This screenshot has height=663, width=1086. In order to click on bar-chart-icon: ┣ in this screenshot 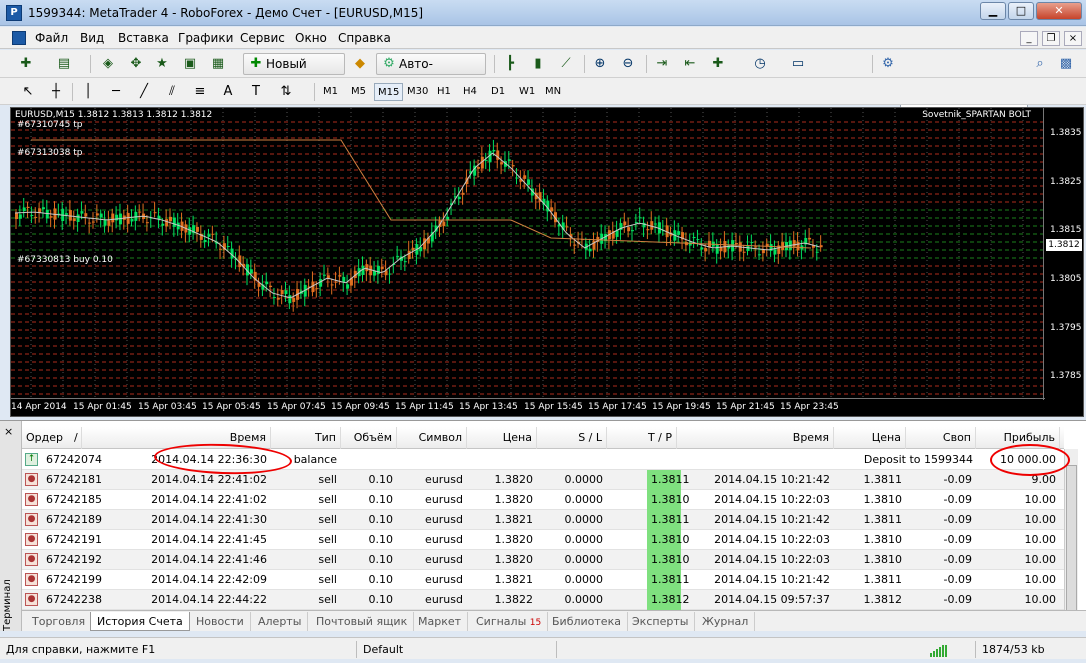, I will do `click(510, 64)`.